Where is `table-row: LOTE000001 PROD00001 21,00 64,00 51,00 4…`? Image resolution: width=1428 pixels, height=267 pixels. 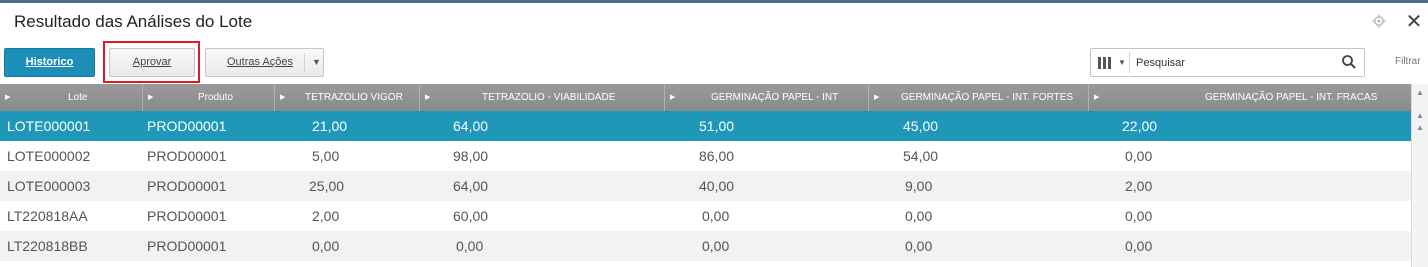
table-row: LOTE000001 PROD00001 21,00 64,00 51,00 4… is located at coordinates (705, 126).